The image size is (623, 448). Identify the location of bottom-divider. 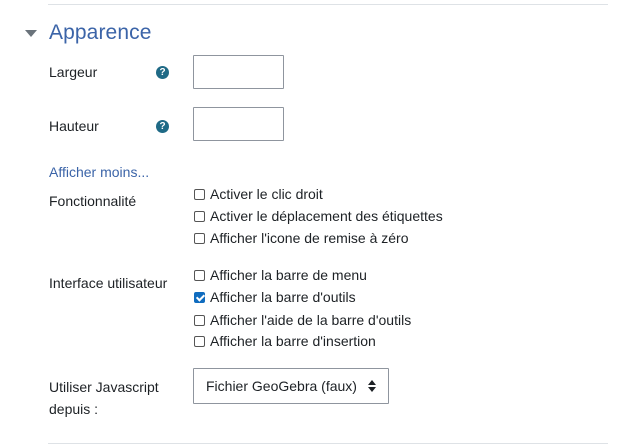
(328, 443).